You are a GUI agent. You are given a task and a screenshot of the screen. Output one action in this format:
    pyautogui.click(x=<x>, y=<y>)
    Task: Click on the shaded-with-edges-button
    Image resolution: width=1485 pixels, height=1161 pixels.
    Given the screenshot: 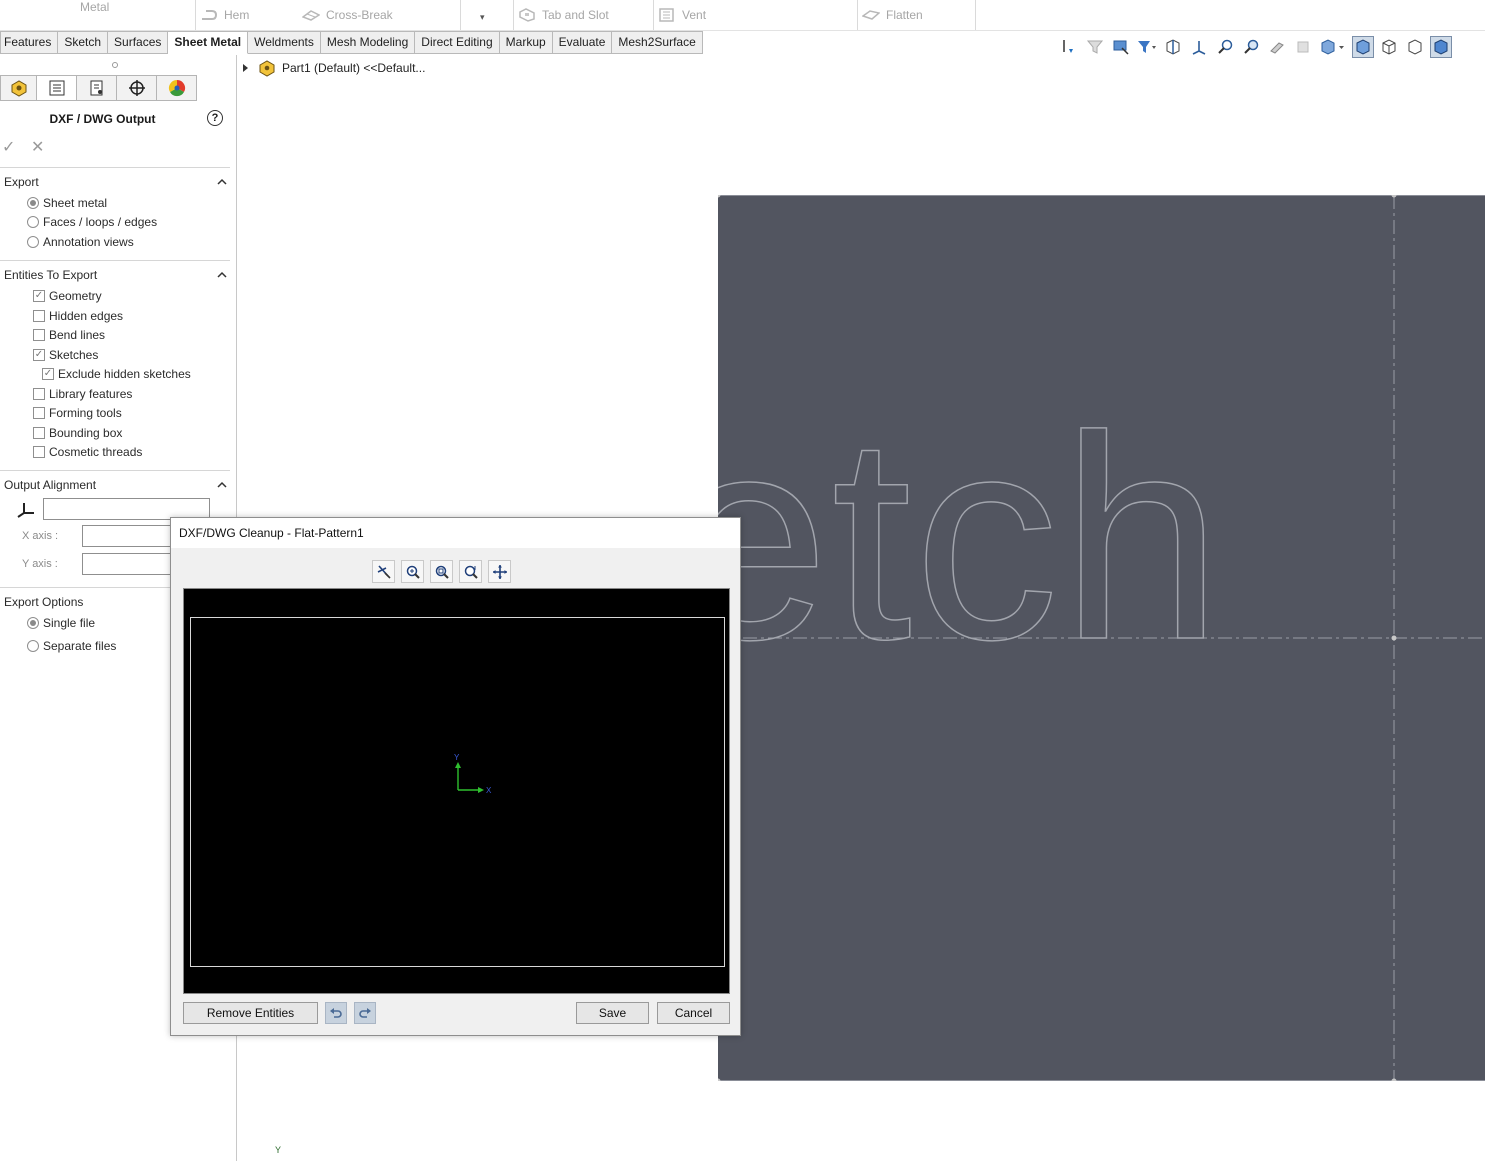 What is the action you would take?
    pyautogui.click(x=1363, y=47)
    